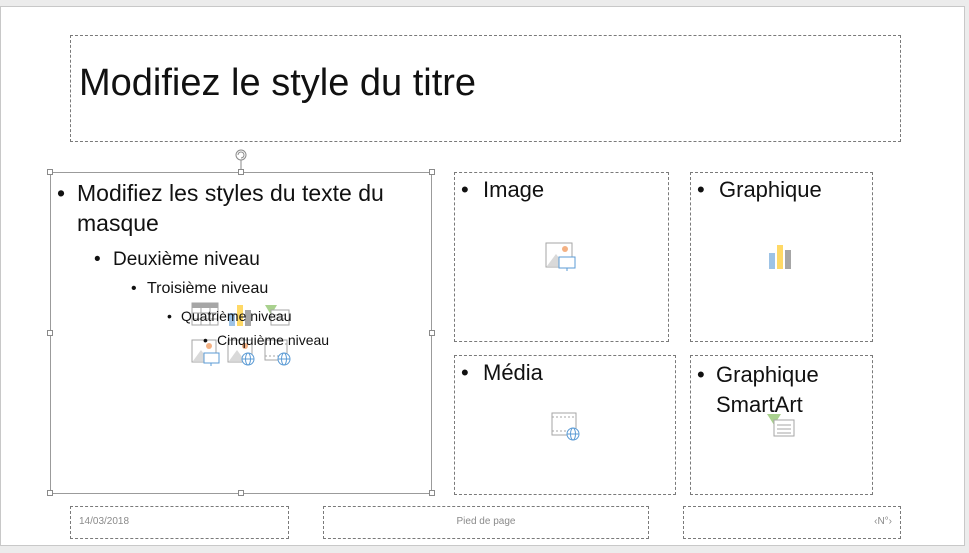  Describe the element at coordinates (236, 316) in the screenshot. I see `level-4-text: Quatrième niveau` at that location.